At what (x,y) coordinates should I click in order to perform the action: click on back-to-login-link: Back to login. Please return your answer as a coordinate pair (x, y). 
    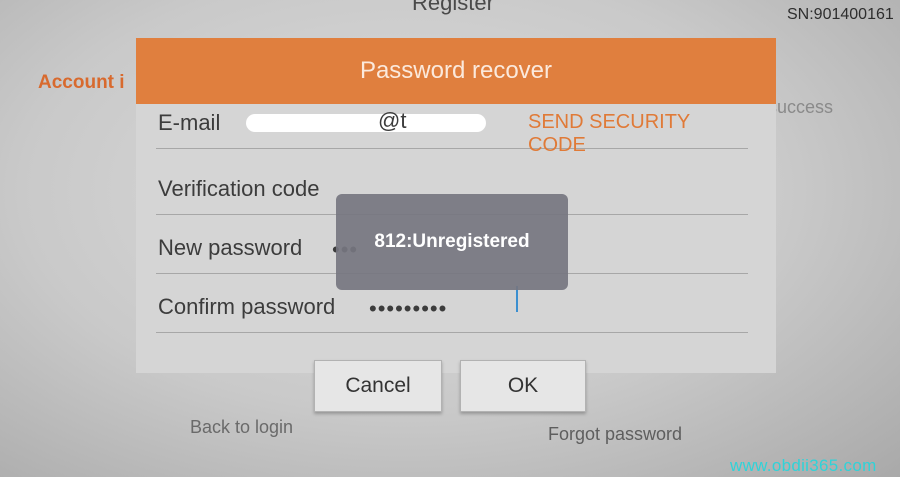
    Looking at the image, I should click on (241, 427).